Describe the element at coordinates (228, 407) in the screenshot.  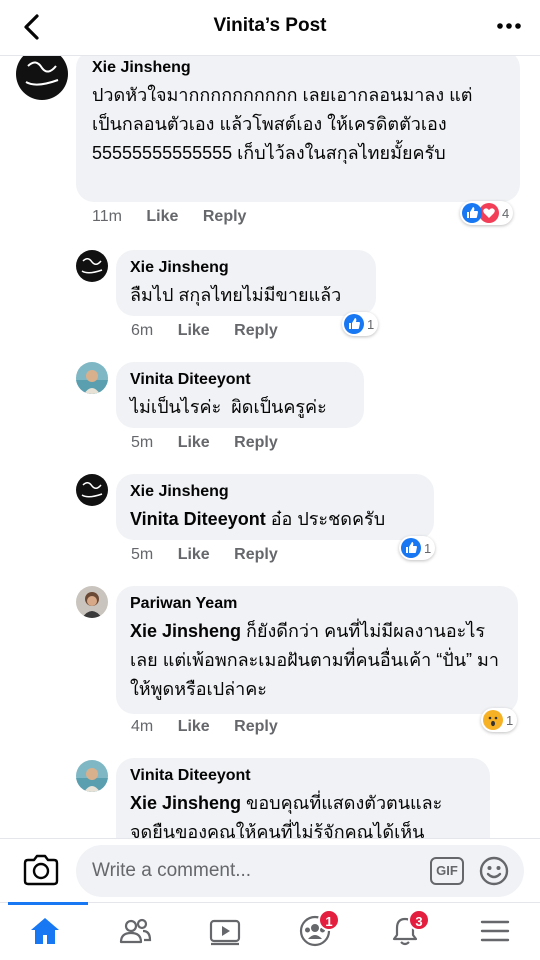
I see `comment-text: ไม่เป็นไรค่ะ ผิดเป็นครูค่ะ` at that location.